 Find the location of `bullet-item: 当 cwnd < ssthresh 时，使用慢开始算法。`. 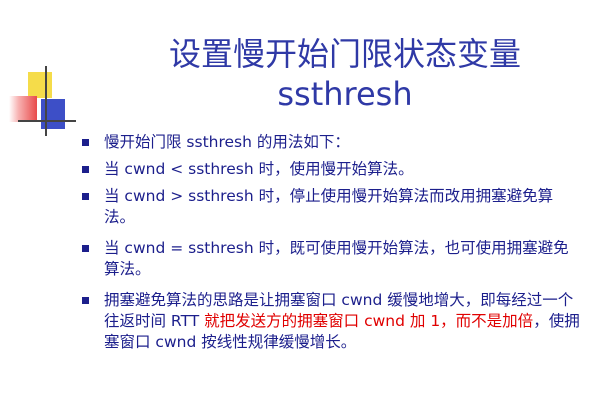

bullet-item: 当 cwnd < ssthresh 时，使用慢开始算法。 is located at coordinates (332, 169).